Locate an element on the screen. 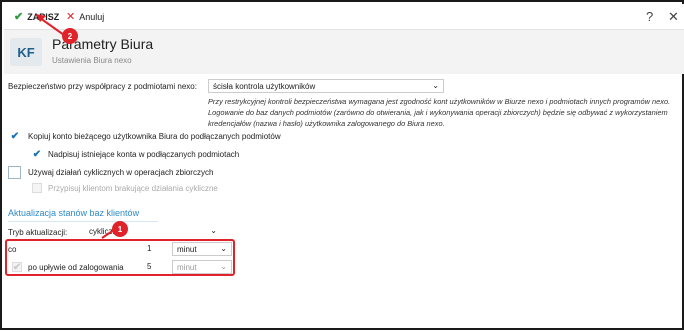  annotation-arrows is located at coordinates (75, 126).